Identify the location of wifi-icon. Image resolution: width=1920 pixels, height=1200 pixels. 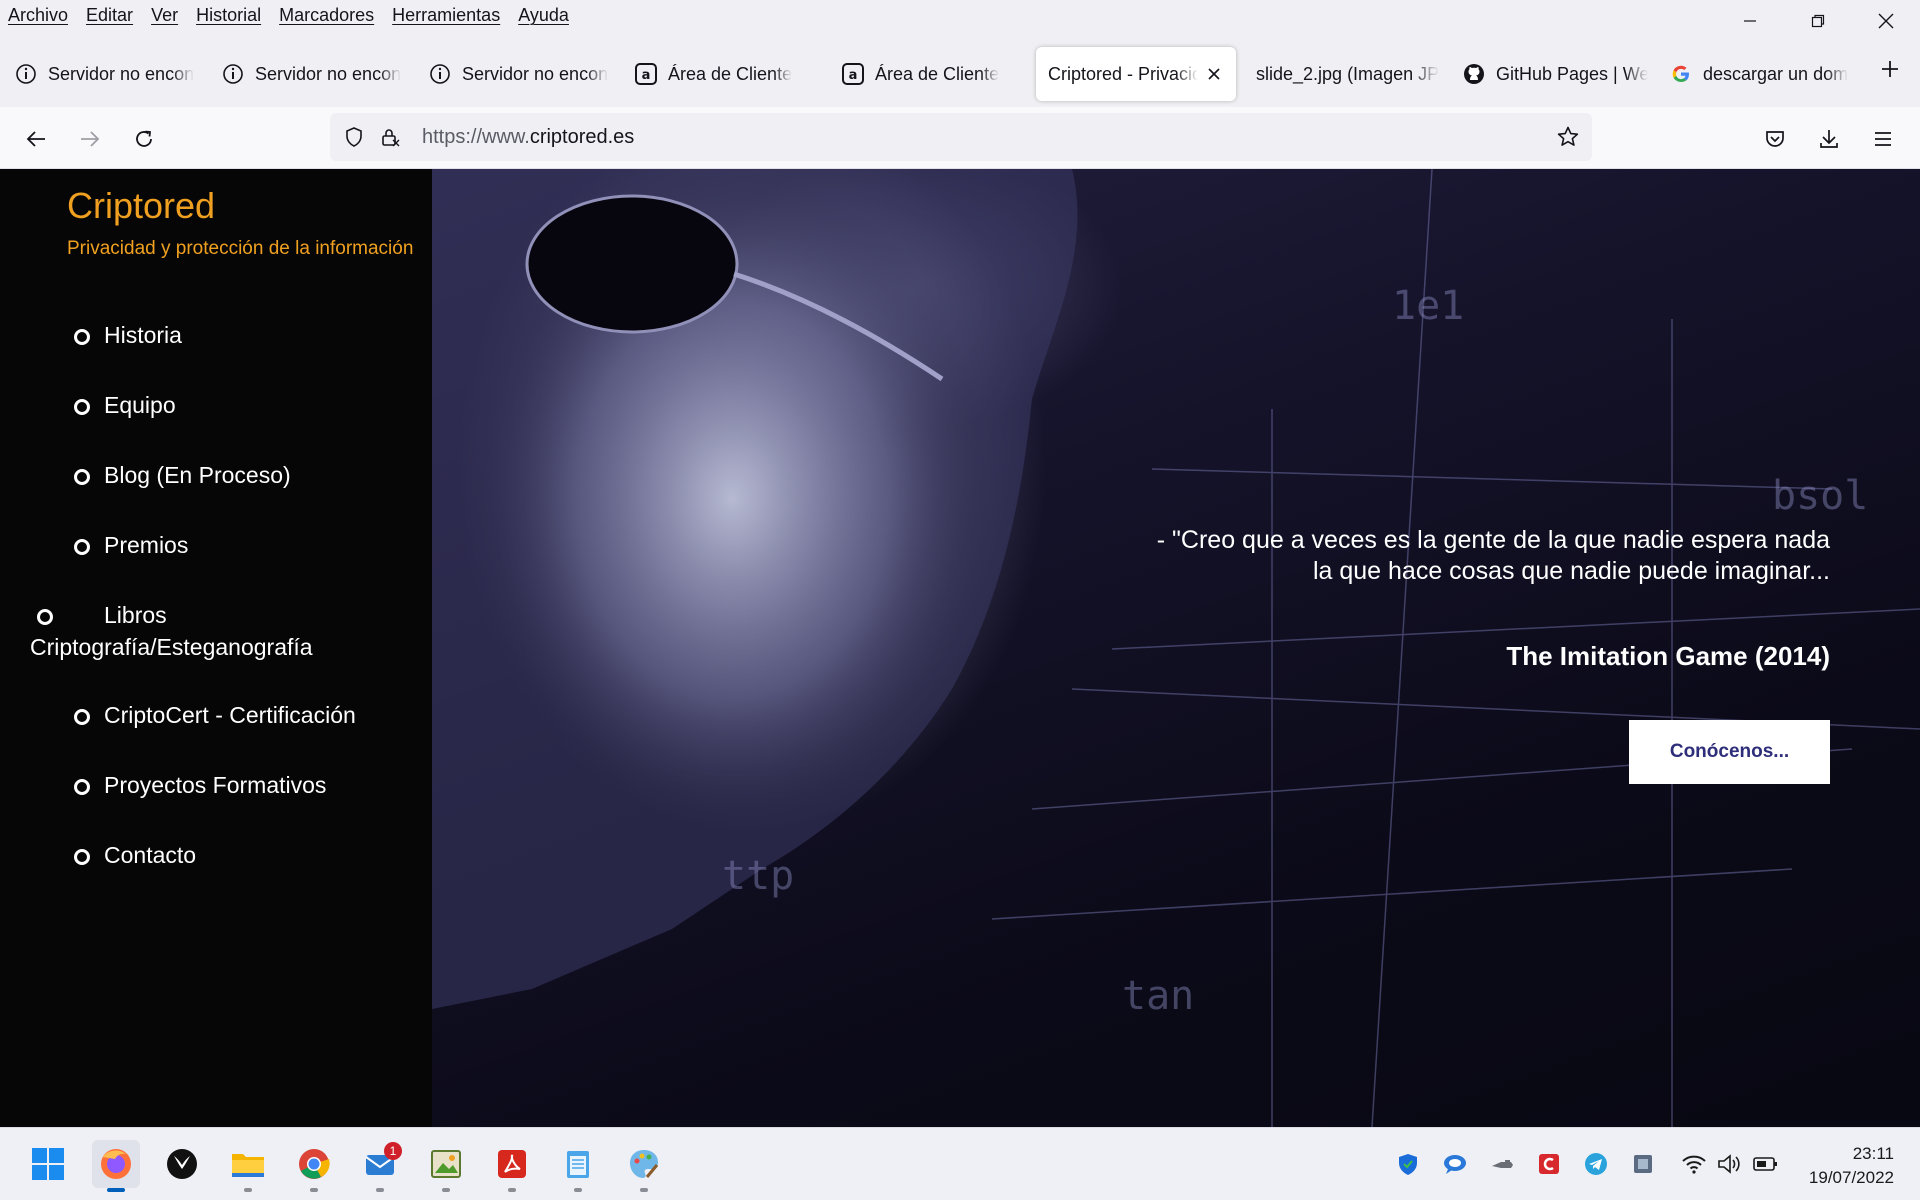
(1694, 1164).